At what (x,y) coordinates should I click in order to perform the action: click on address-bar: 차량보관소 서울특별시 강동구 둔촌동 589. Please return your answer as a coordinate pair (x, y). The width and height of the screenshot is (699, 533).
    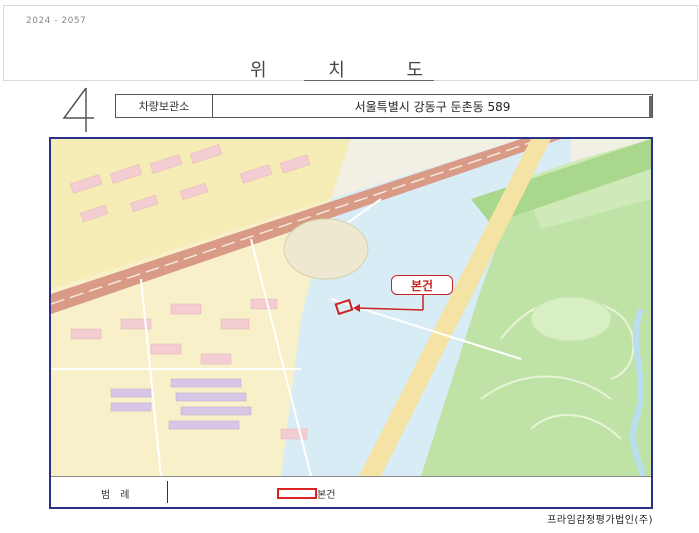
    Looking at the image, I should click on (384, 106).